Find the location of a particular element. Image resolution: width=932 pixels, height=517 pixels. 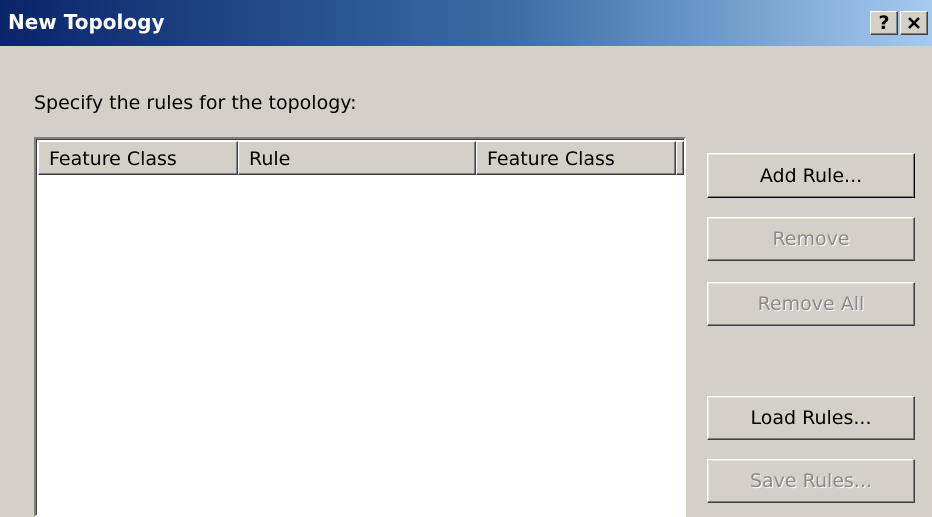

remove-button: Remove is located at coordinates (811, 239).